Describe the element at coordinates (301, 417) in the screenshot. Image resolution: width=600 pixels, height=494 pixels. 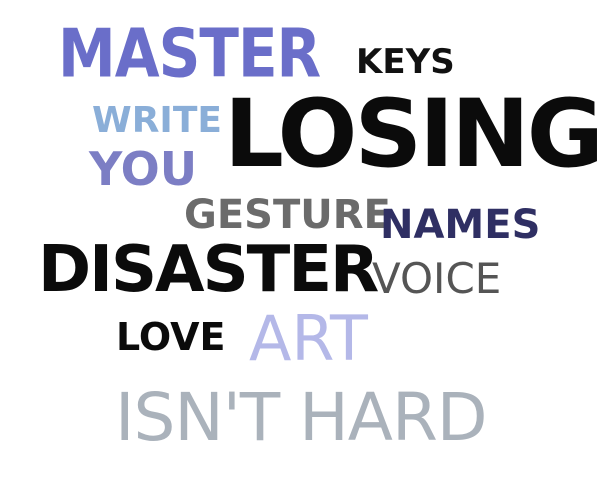
I see `word-isnt-hard: ISN'T HARD` at that location.